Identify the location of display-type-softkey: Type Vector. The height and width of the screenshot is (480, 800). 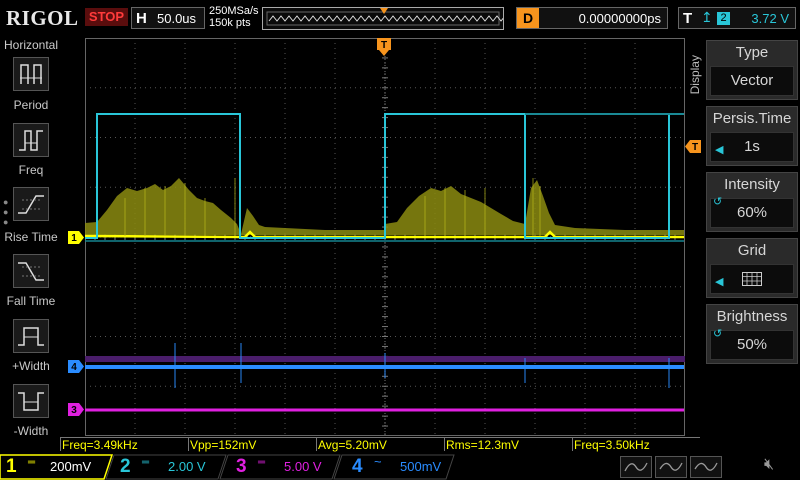
(752, 70).